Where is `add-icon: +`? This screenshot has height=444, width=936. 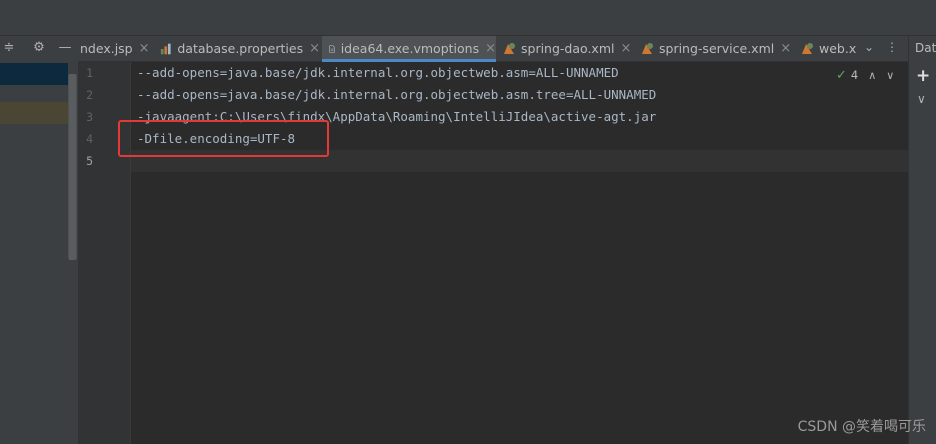
add-icon: + is located at coordinates (923, 76).